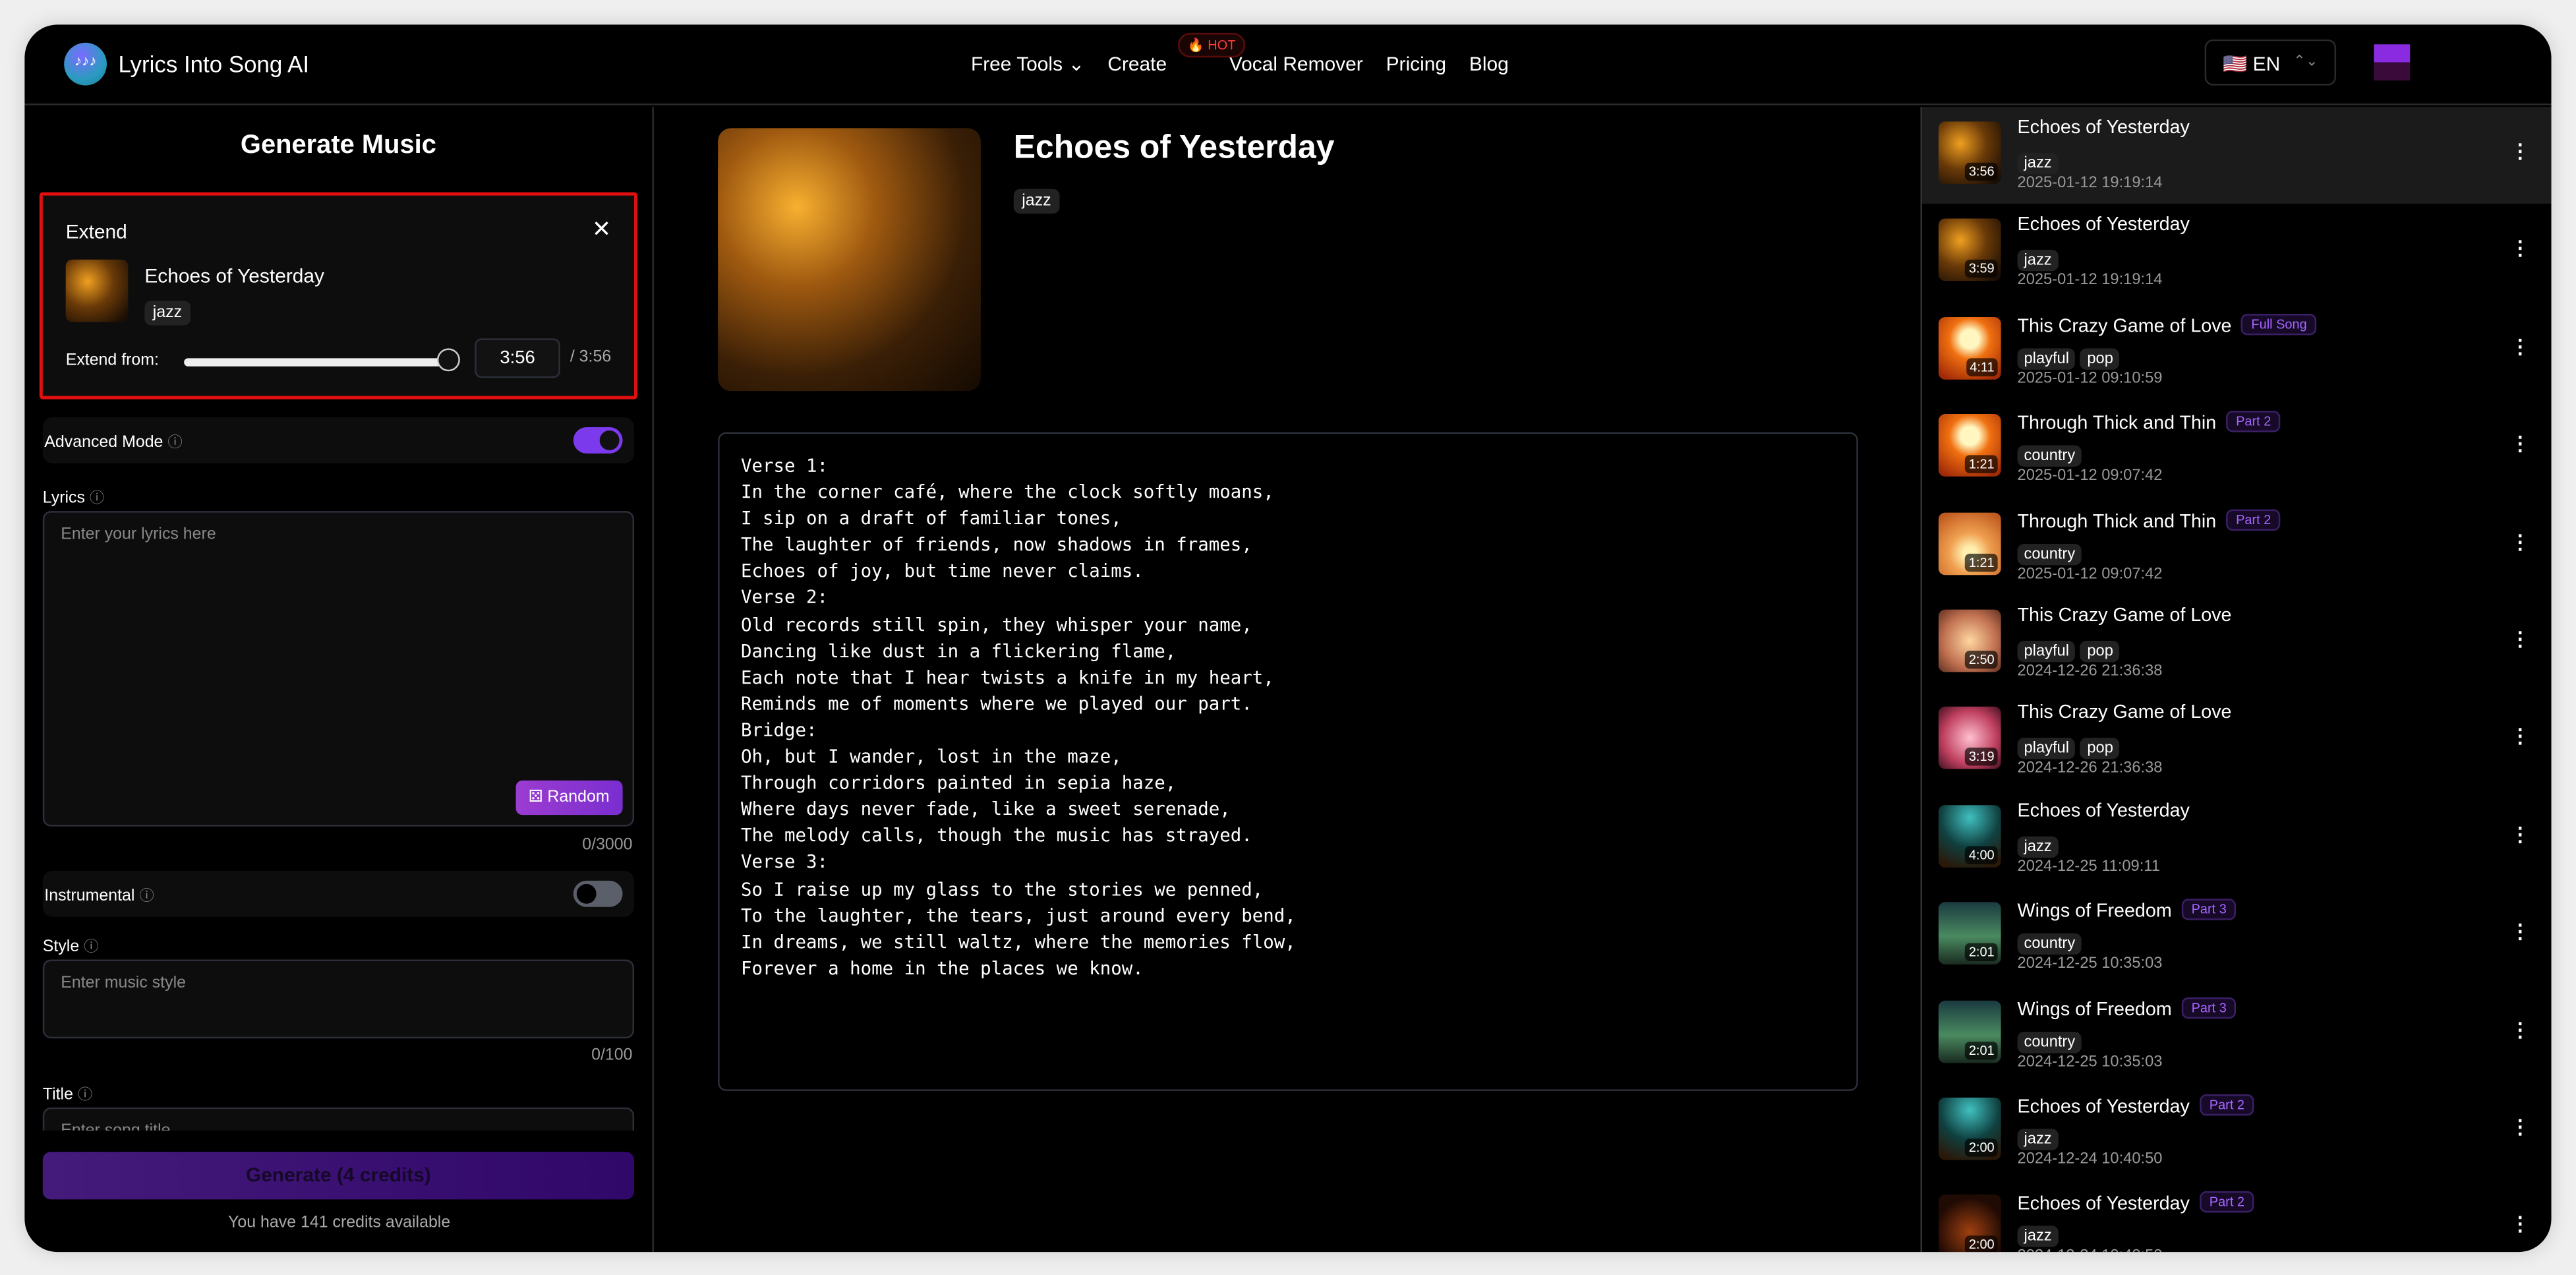  I want to click on created-date: 2025-01-12 19:19:14, so click(2090, 281).